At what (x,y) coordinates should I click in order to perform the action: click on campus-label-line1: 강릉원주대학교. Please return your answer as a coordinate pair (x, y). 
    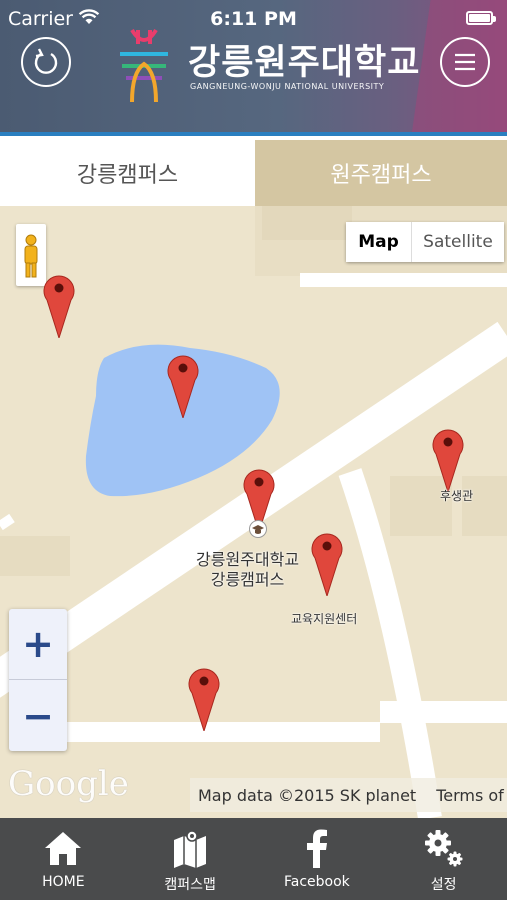
    Looking at the image, I should click on (248, 559).